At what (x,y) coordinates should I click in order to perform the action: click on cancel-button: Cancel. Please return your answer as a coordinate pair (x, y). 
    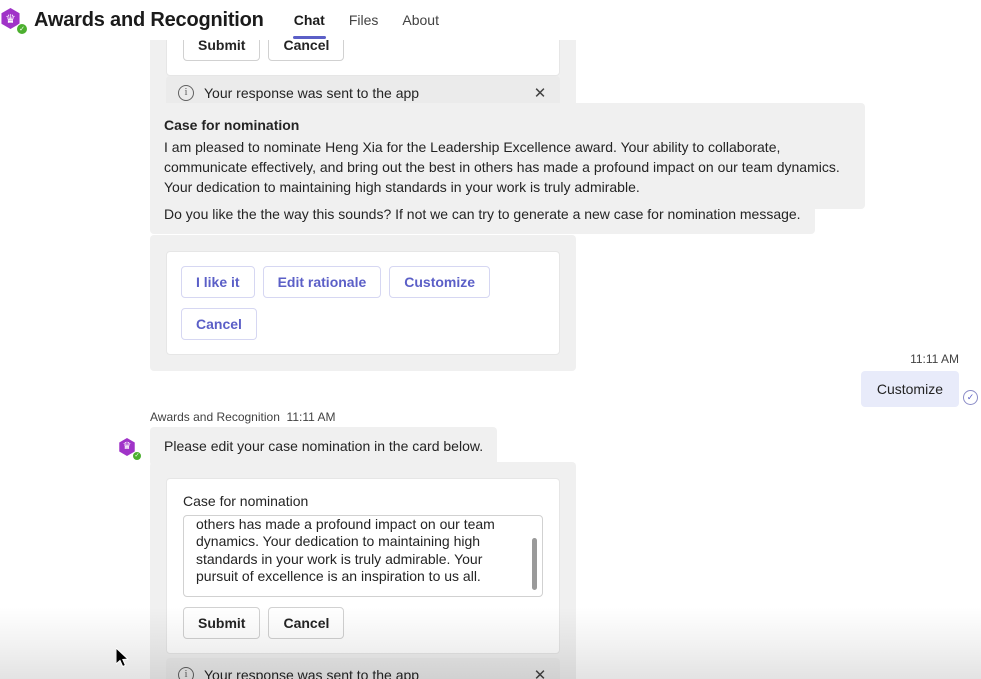
    Looking at the image, I should click on (306, 623).